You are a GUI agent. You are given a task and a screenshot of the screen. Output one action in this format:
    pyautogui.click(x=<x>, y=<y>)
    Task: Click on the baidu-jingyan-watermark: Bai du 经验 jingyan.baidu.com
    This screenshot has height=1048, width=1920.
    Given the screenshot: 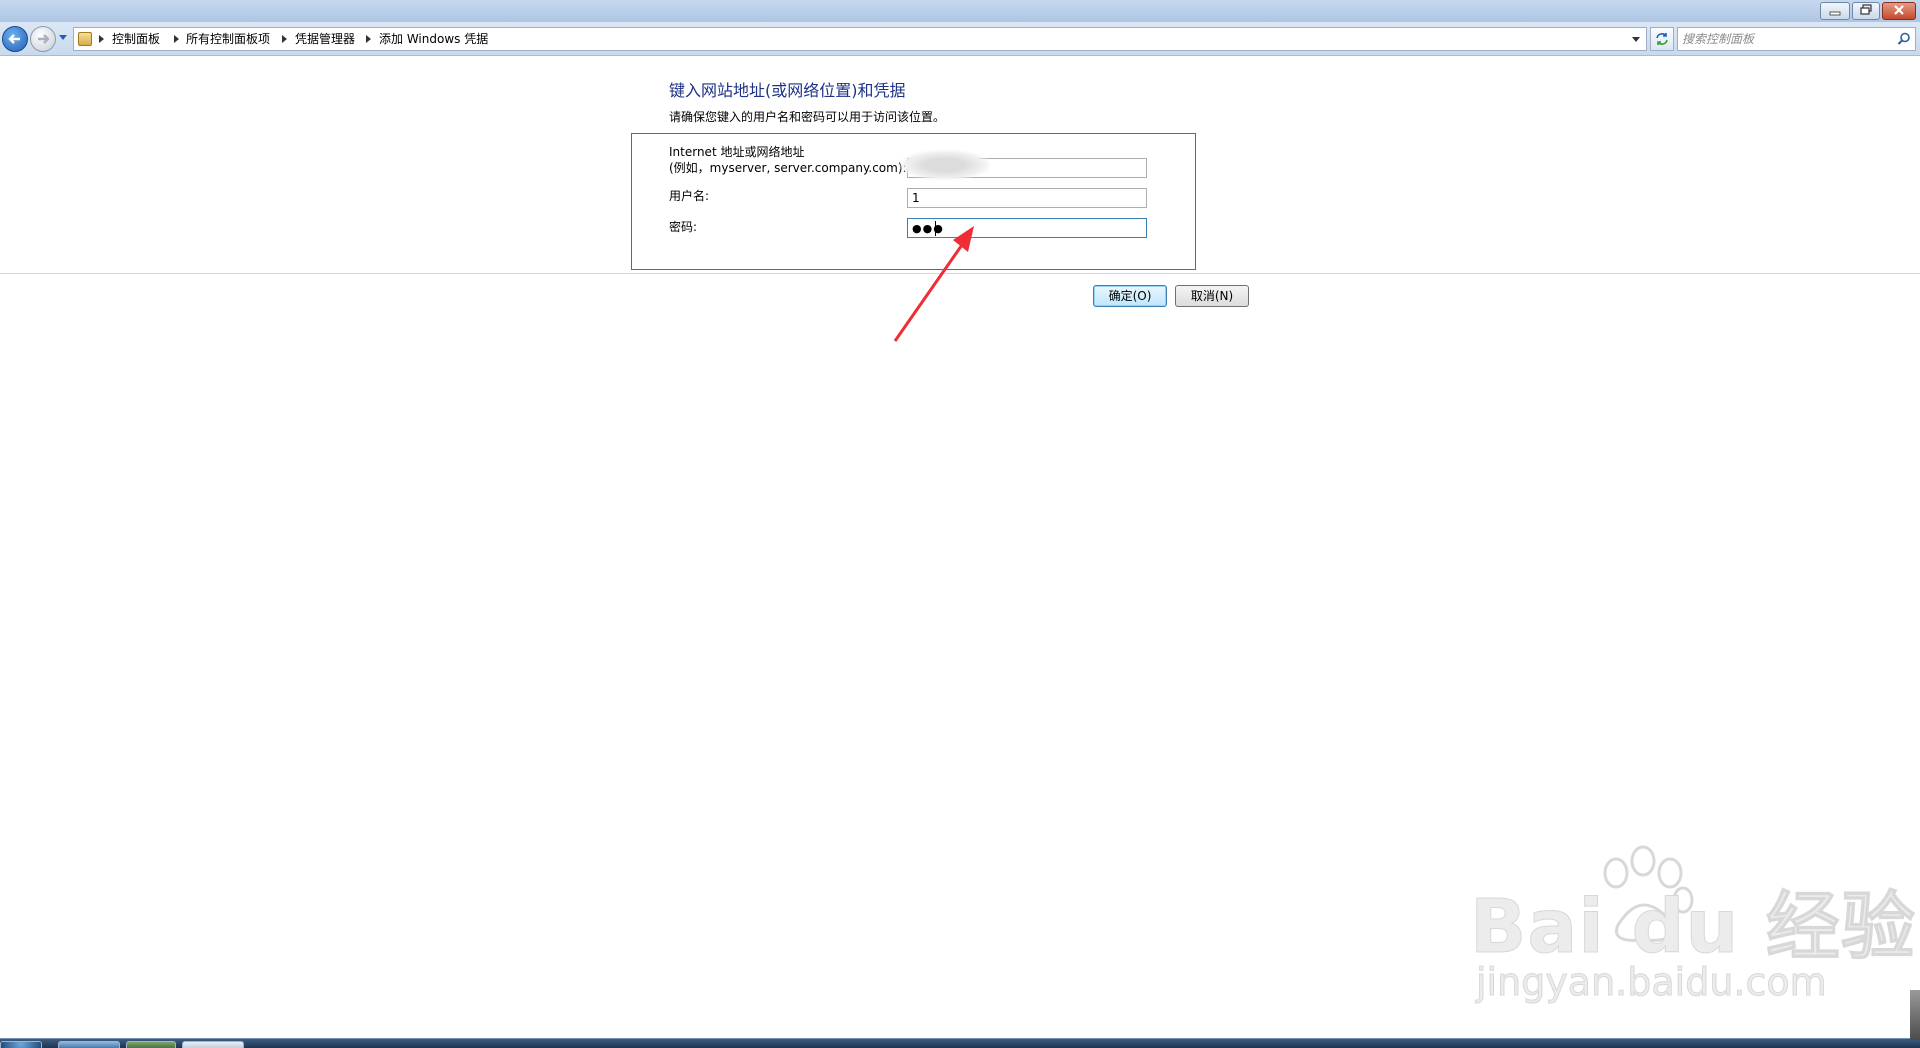 What is the action you would take?
    pyautogui.click(x=1692, y=930)
    